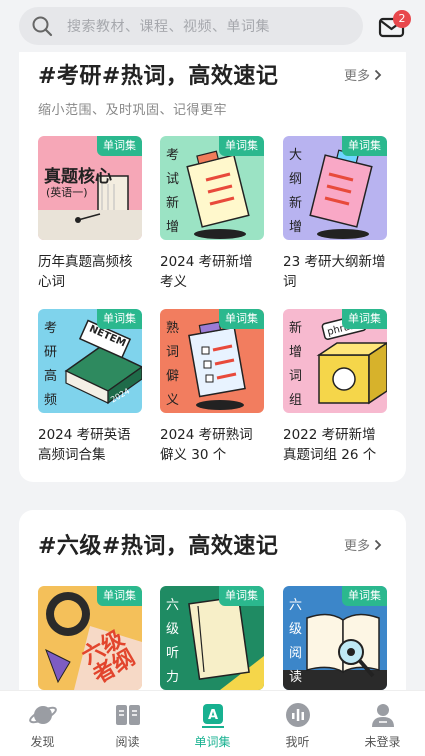  What do you see at coordinates (330, 445) in the screenshot?
I see `word-set-title: 2022 考研新增真题词组 26 个` at bounding box center [330, 445].